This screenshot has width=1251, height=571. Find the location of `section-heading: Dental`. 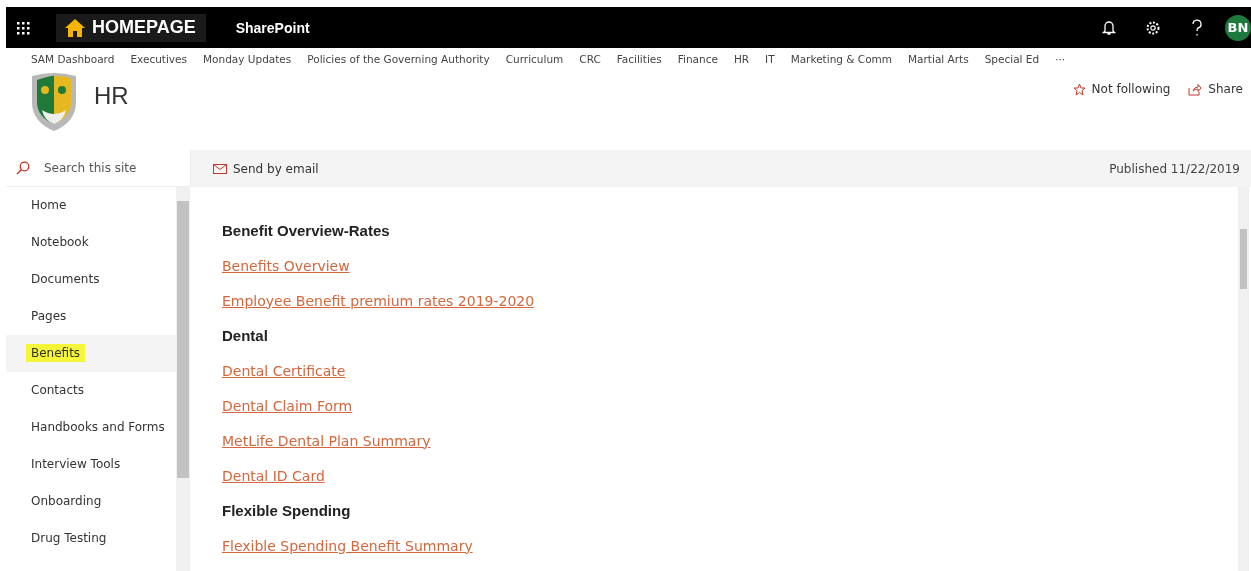

section-heading: Dental is located at coordinates (245, 335).